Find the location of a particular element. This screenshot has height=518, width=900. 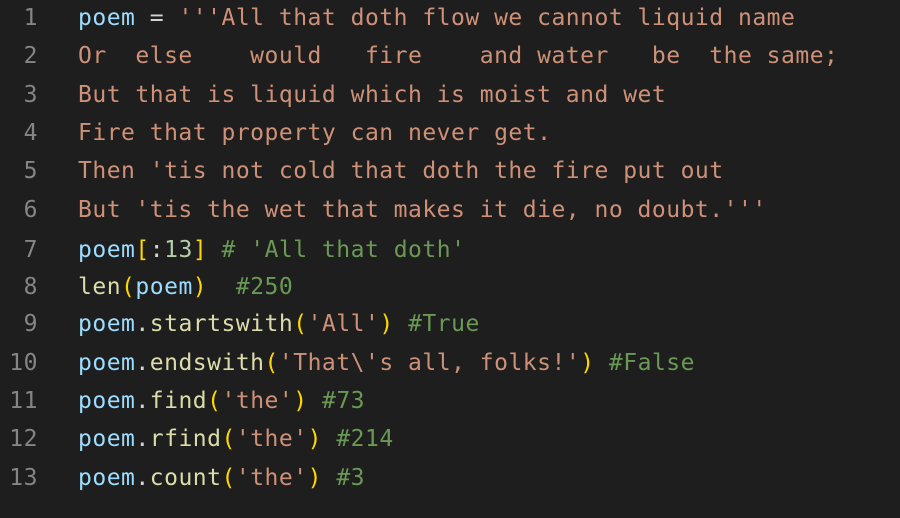

line-number: 9 is located at coordinates (30, 324).